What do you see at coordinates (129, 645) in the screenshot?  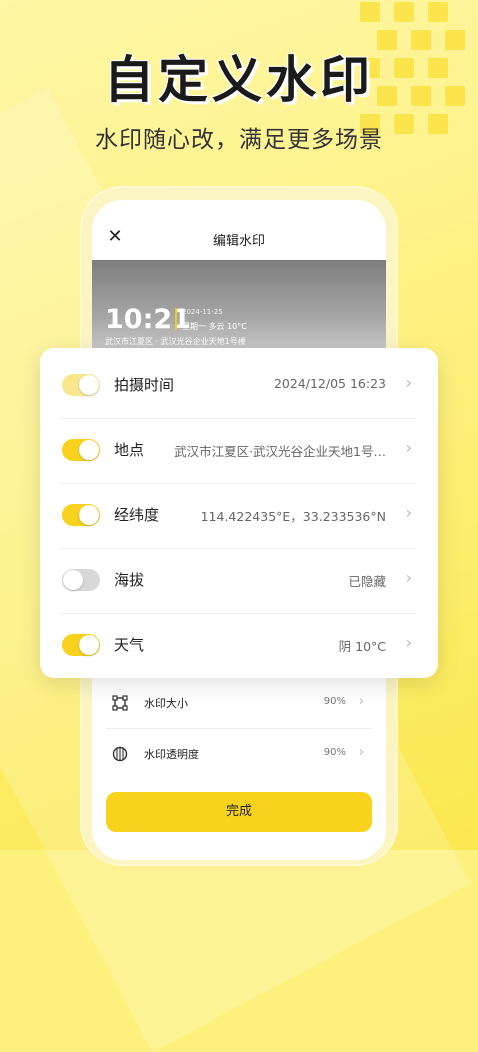 I see `field-label: 天气` at bounding box center [129, 645].